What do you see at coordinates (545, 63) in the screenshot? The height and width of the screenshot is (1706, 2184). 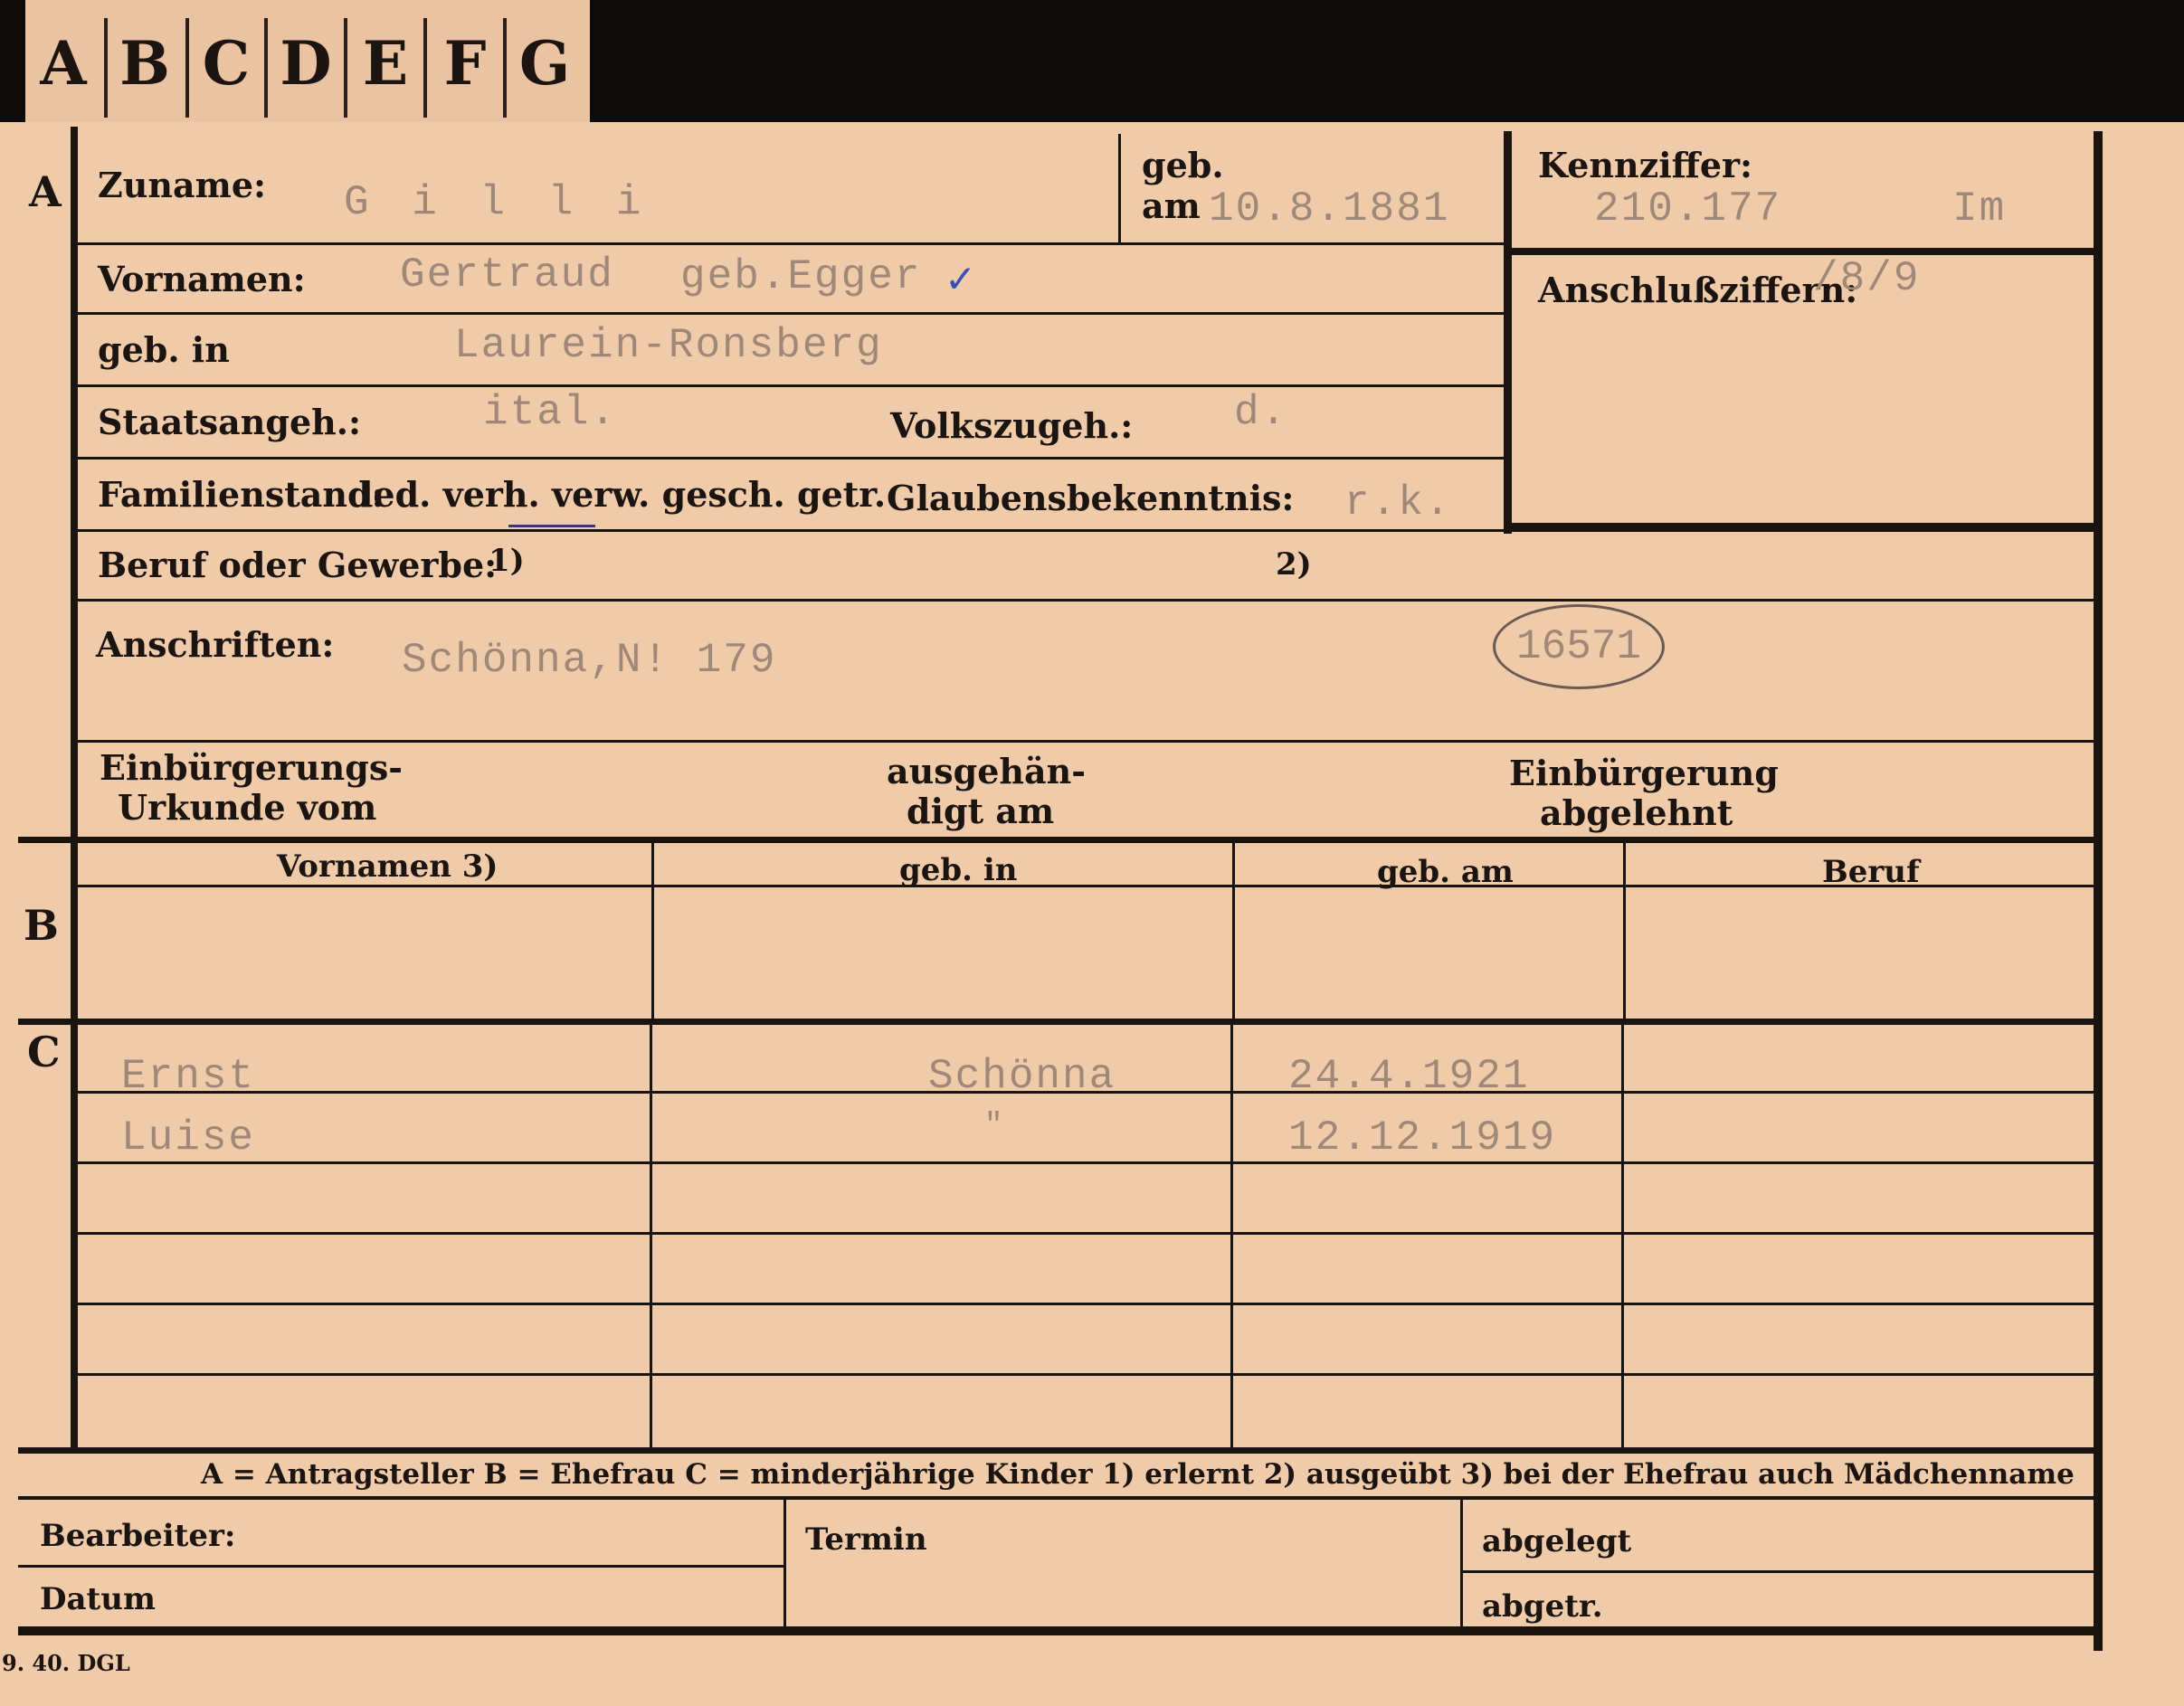 I see `tab-g: G` at bounding box center [545, 63].